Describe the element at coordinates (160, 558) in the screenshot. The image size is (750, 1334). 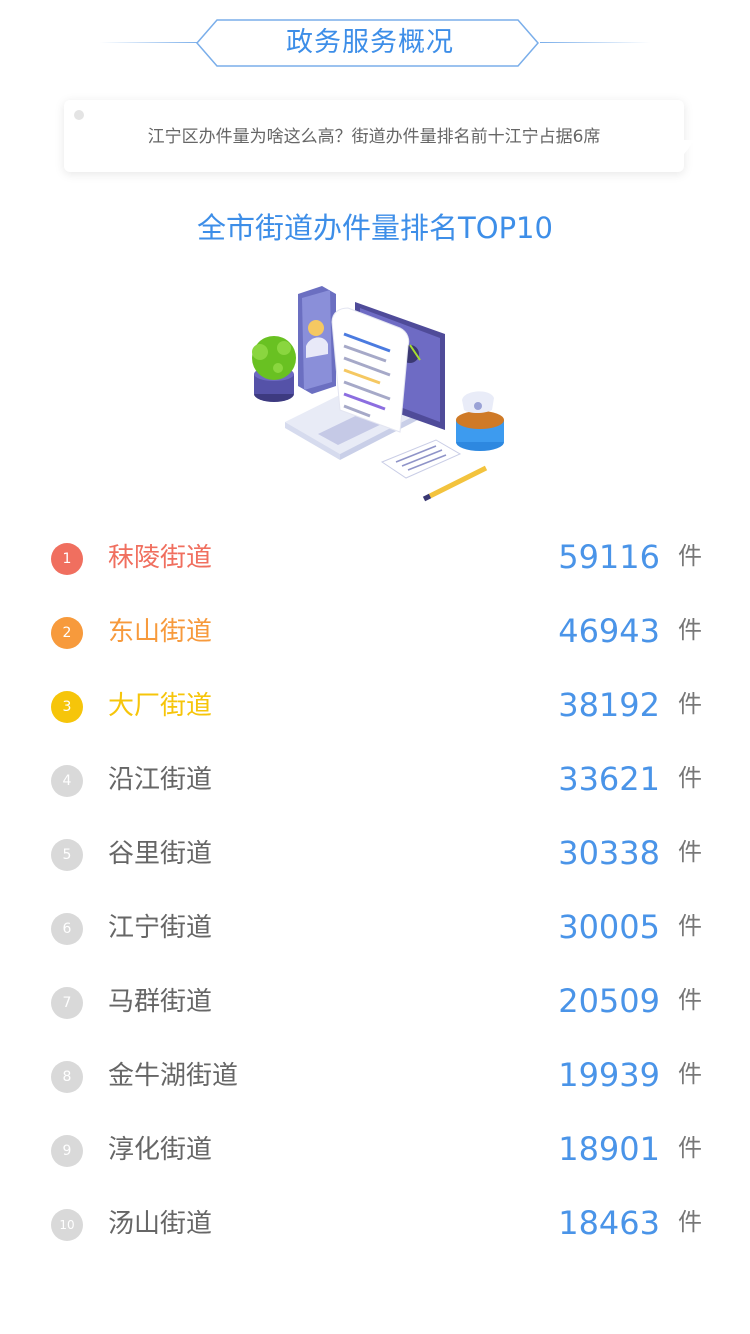
I see `street-name: 秣陵街道` at that location.